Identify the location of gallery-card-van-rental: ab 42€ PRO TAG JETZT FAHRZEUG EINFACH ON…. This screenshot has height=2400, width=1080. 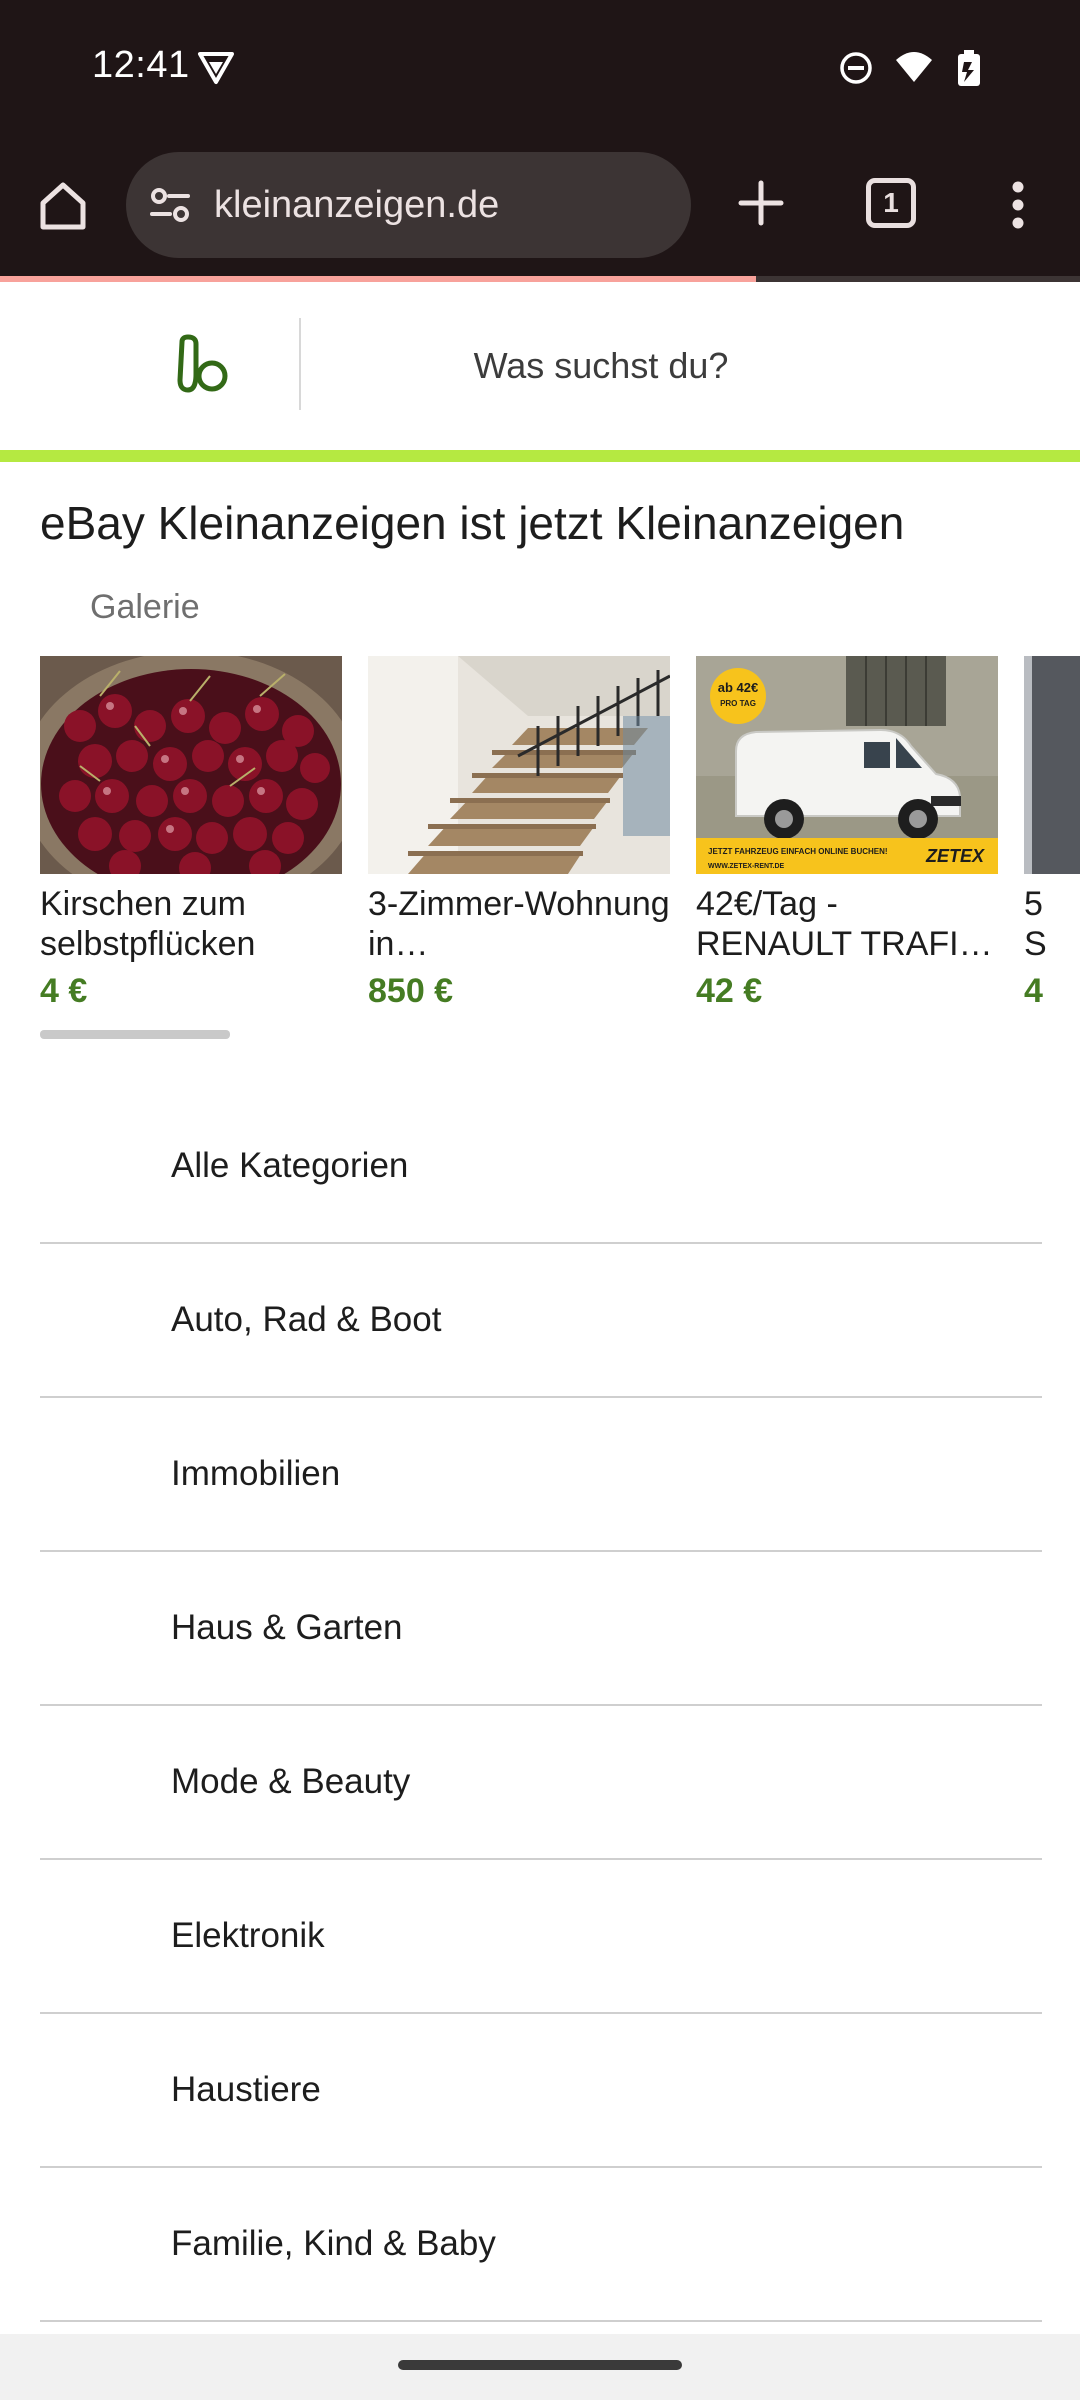
(847, 833).